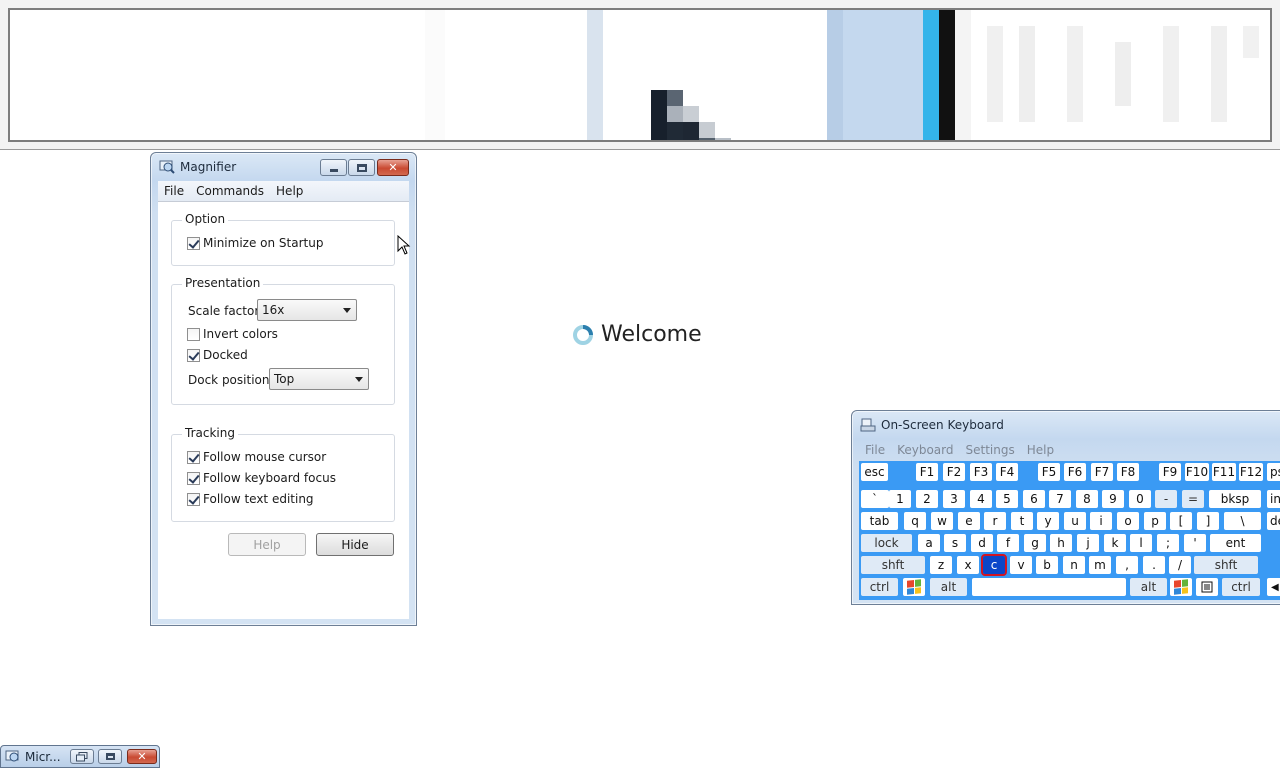 Image resolution: width=1280 pixels, height=768 pixels. I want to click on key-backspace: bksp, so click(1235, 499).